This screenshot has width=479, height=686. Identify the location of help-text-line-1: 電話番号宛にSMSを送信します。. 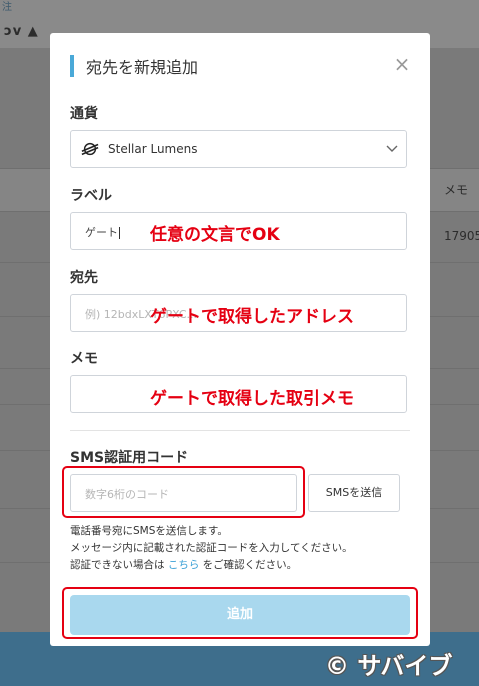
(149, 531).